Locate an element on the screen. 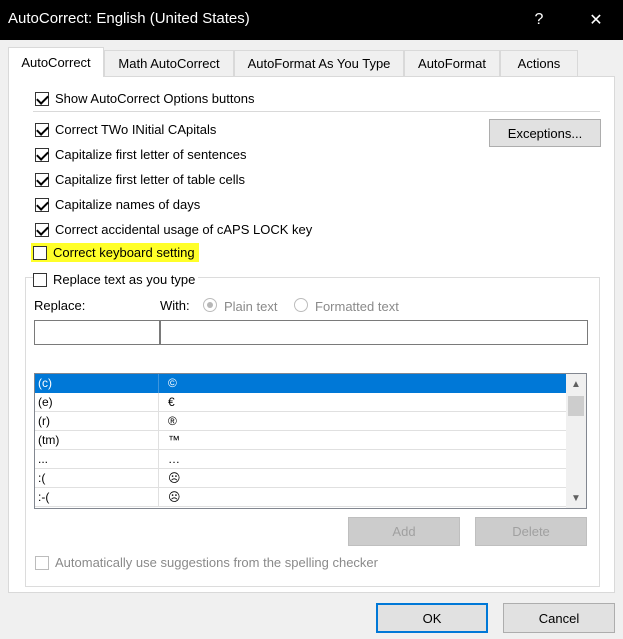 This screenshot has width=623, height=639. correct-keyboard-setting-checkbox: Correct keyboard setting is located at coordinates (115, 252).